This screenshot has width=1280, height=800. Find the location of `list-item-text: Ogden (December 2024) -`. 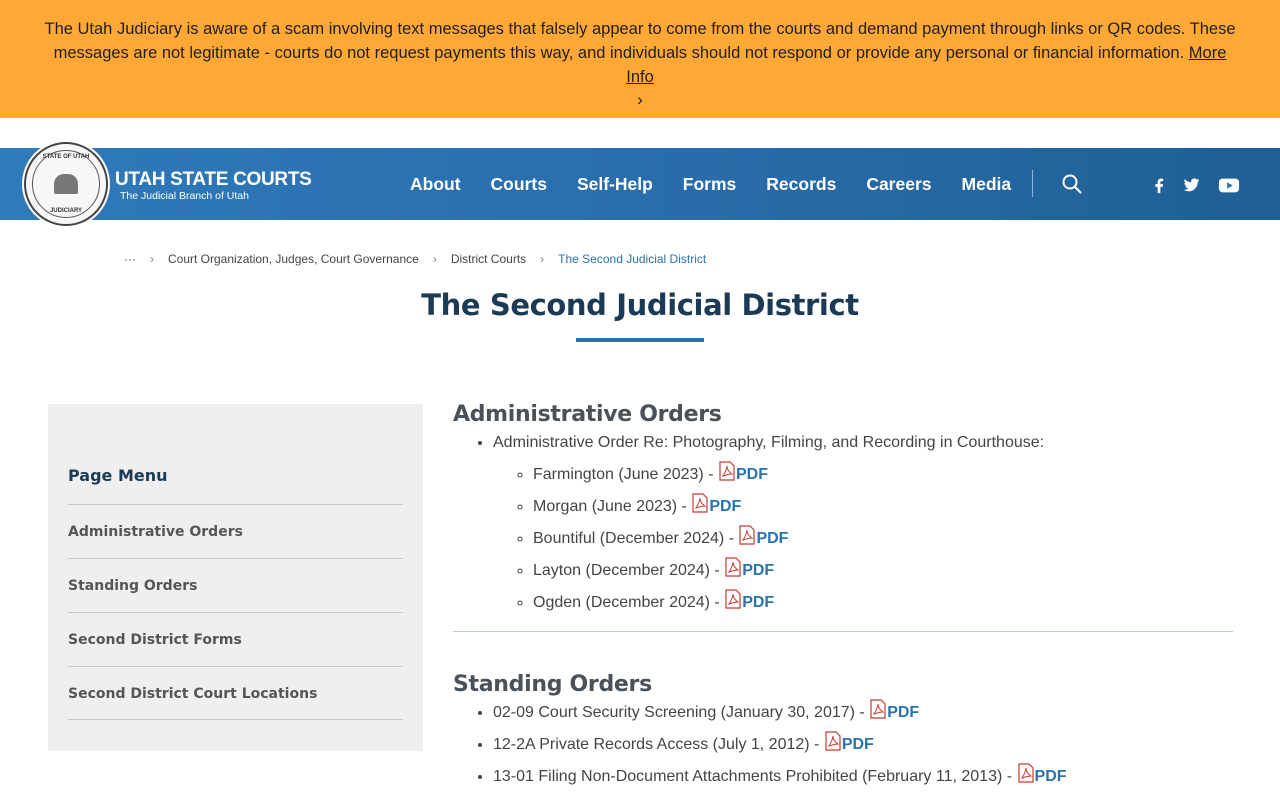

list-item-text: Ogden (December 2024) - is located at coordinates (629, 602).